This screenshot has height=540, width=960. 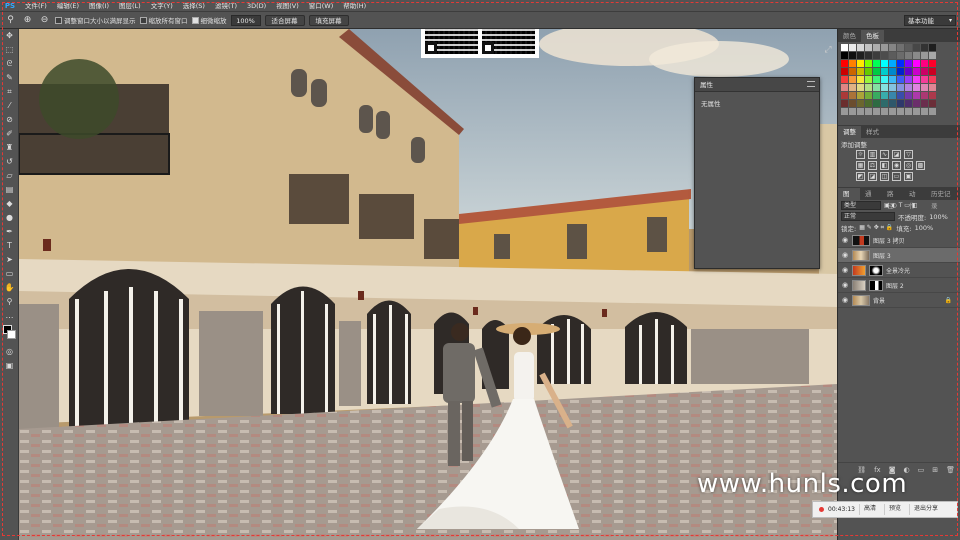 I want to click on selective-color-icon: ▣, so click(x=908, y=176).